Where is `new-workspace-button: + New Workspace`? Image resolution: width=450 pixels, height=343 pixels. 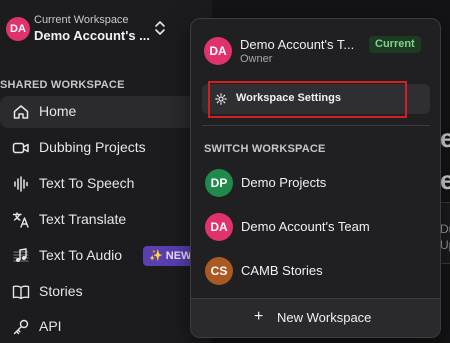 new-workspace-button: + New Workspace is located at coordinates (315, 317).